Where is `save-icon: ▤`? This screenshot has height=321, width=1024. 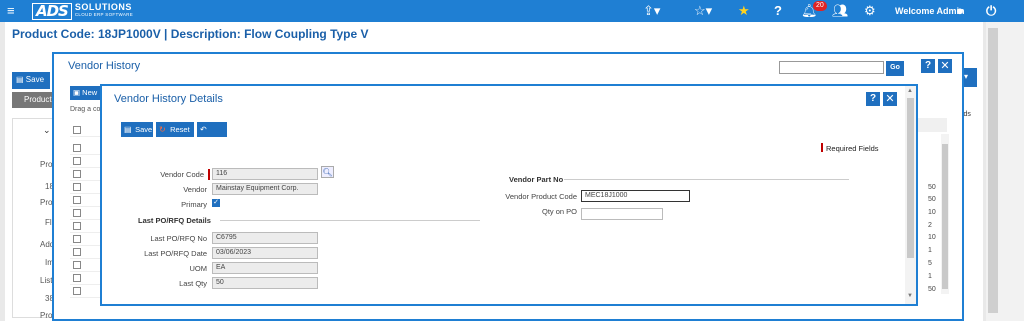 save-icon: ▤ is located at coordinates (128, 129).